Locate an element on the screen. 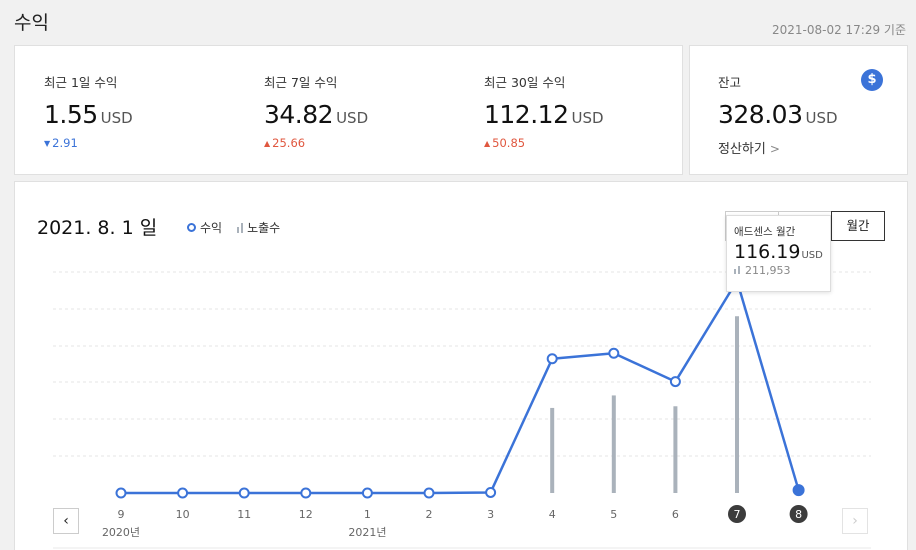  page-title: 수익 is located at coordinates (31, 23).